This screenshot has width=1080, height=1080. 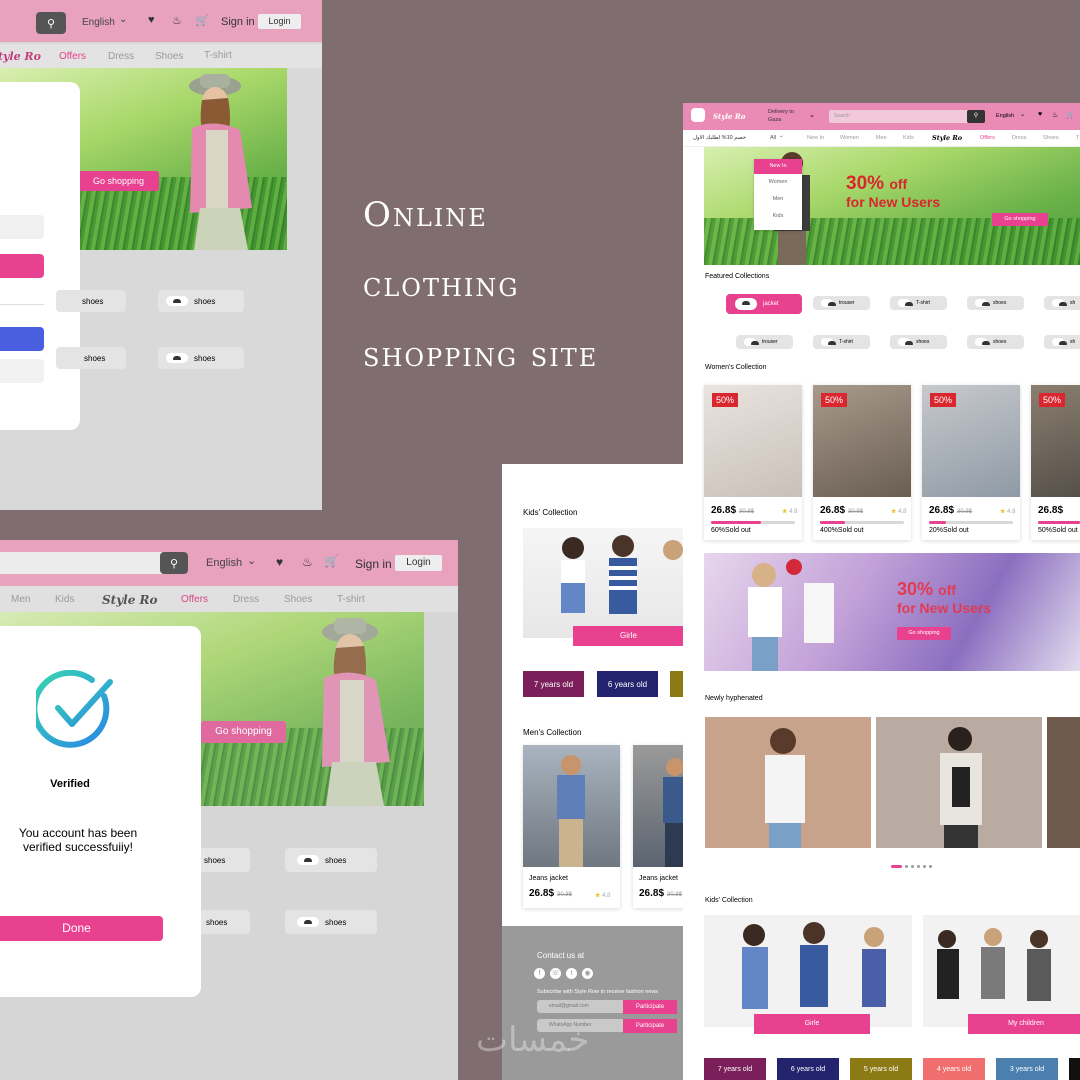 I want to click on modal-blue-button, so click(x=22, y=339).